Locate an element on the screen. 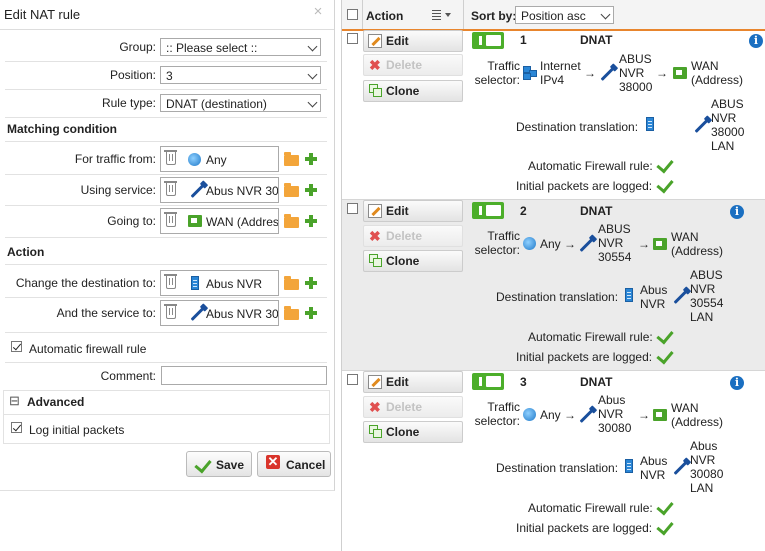  server-icon is located at coordinates (629, 295).